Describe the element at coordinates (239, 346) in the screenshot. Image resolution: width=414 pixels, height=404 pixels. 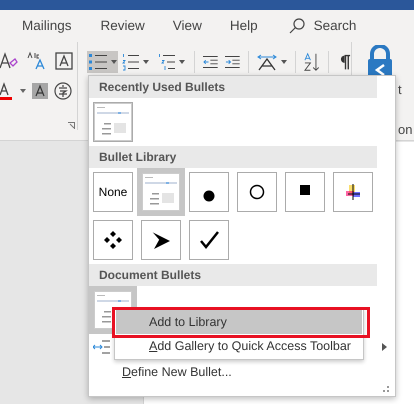
I see `menu-item: Add Gallery to Quick Access Toolbar` at that location.